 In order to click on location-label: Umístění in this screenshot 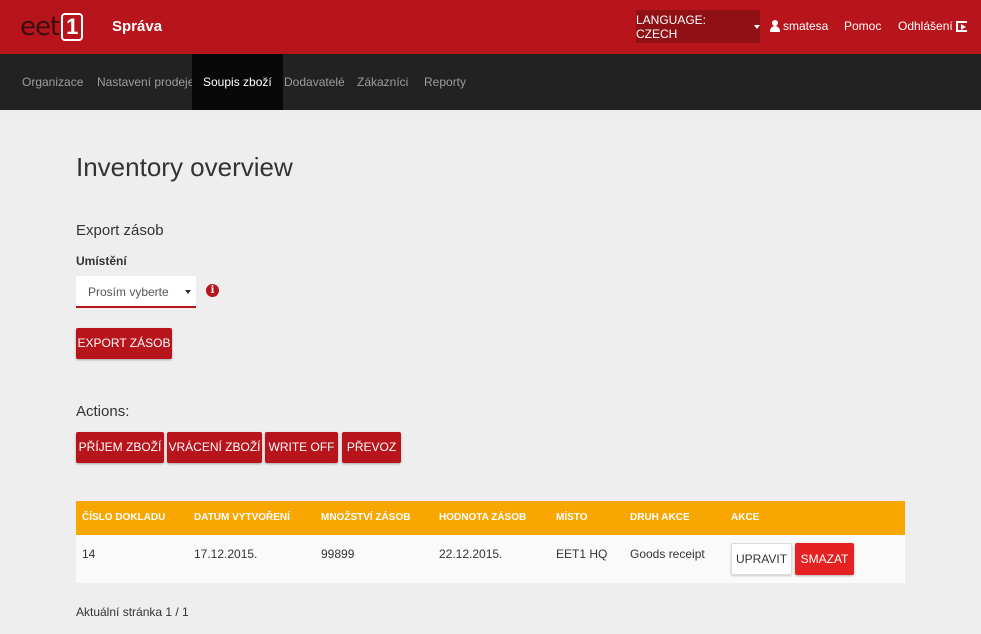, I will do `click(101, 261)`.